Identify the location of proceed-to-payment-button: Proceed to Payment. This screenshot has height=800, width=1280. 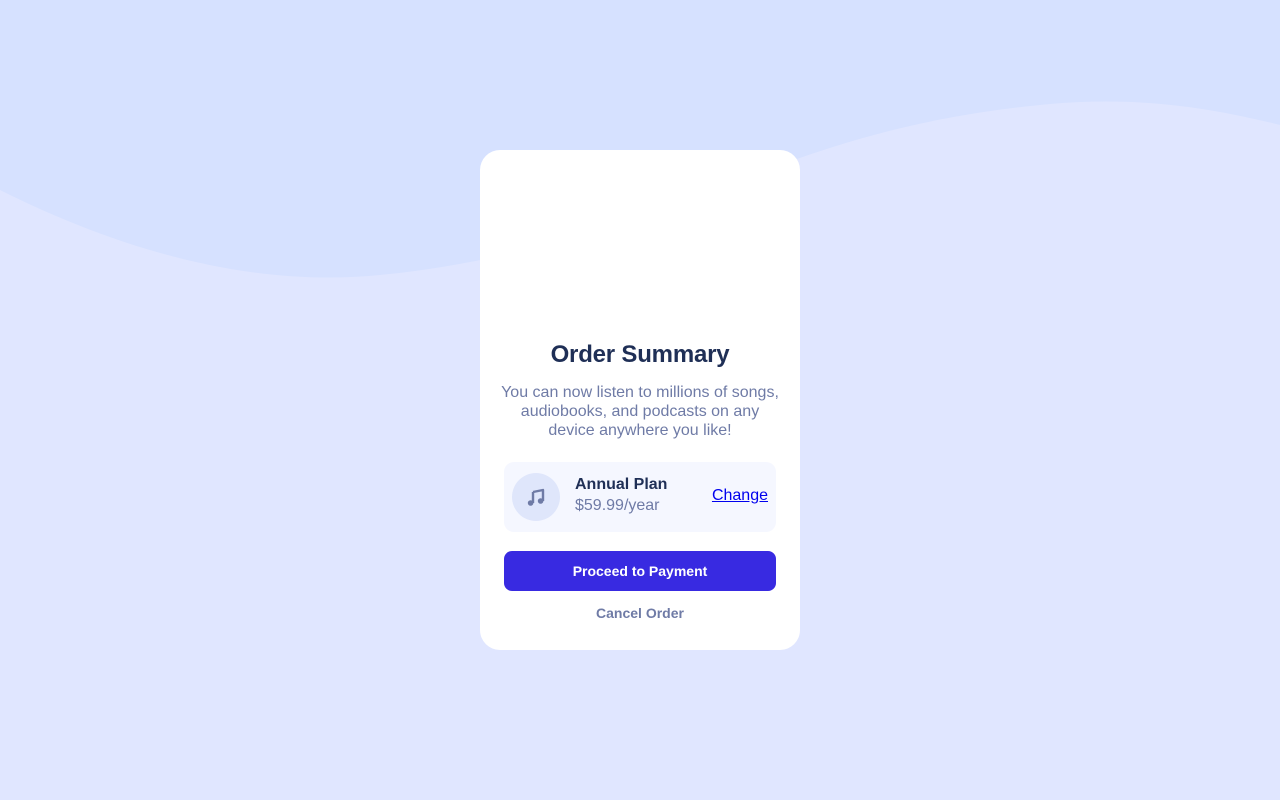
(640, 571).